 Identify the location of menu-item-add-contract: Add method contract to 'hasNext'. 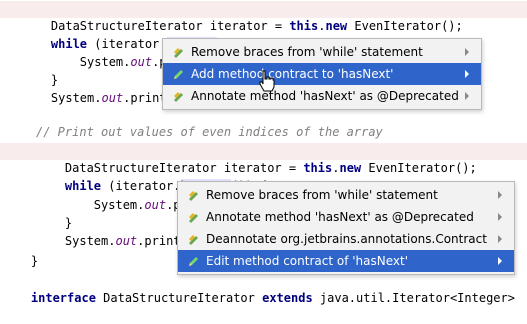
(322, 74).